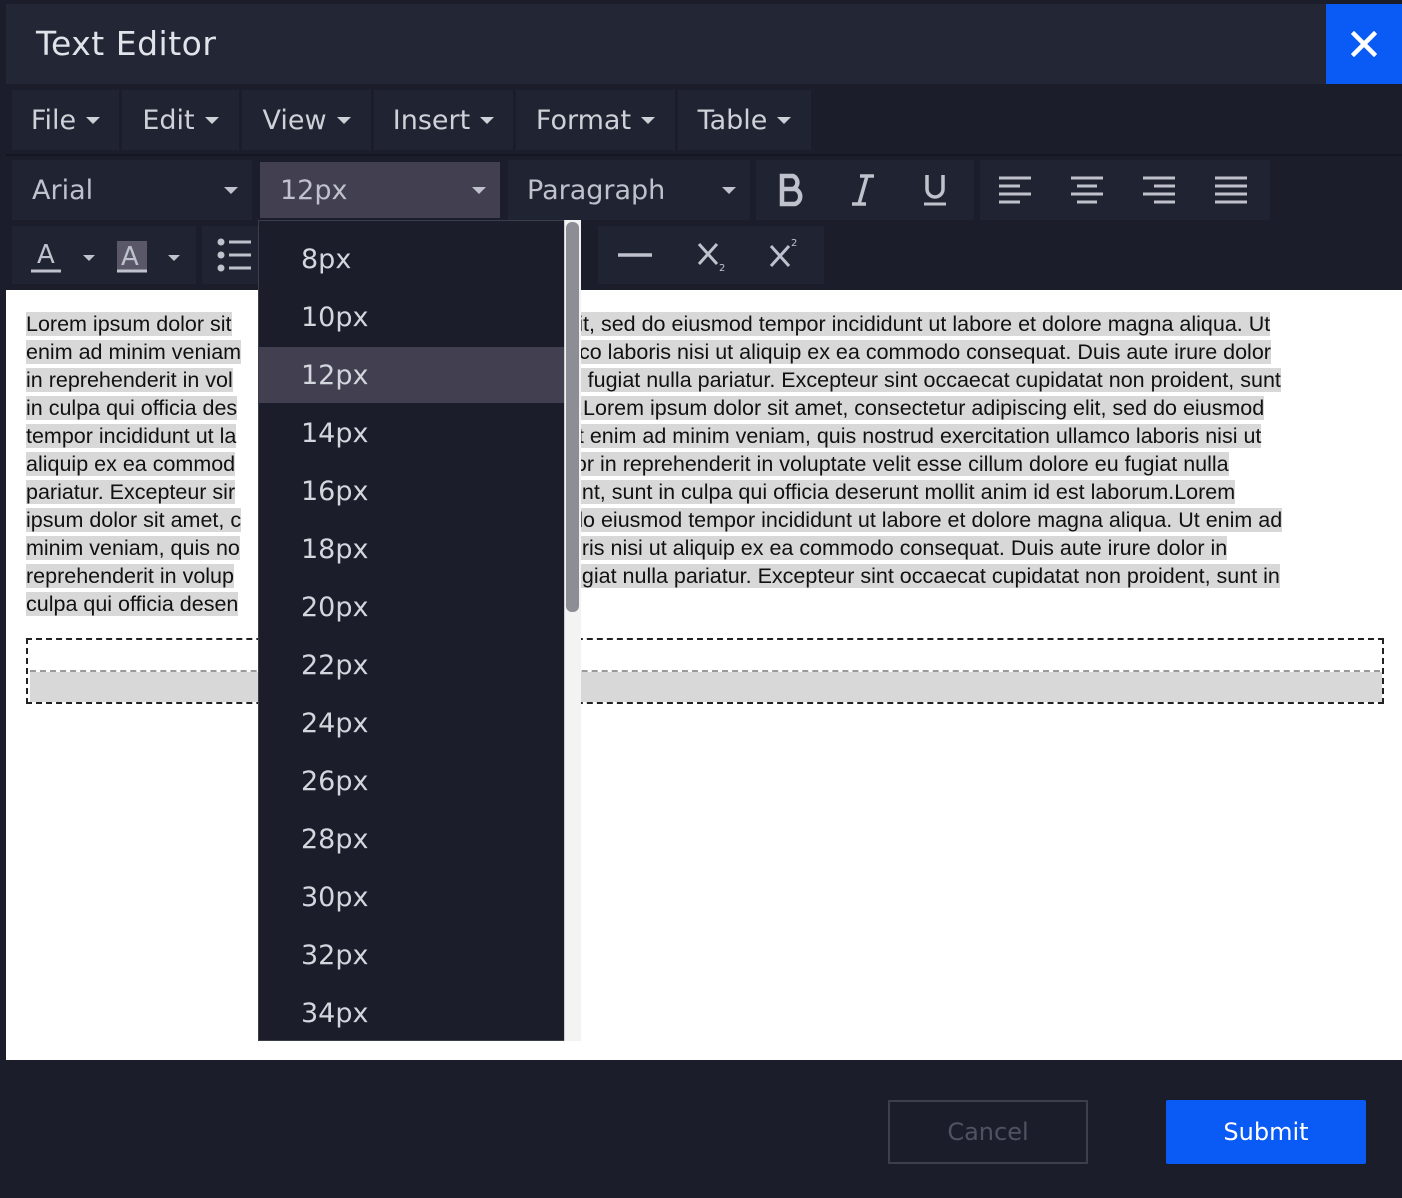 The height and width of the screenshot is (1198, 1402). I want to click on bold-icon, so click(791, 190).